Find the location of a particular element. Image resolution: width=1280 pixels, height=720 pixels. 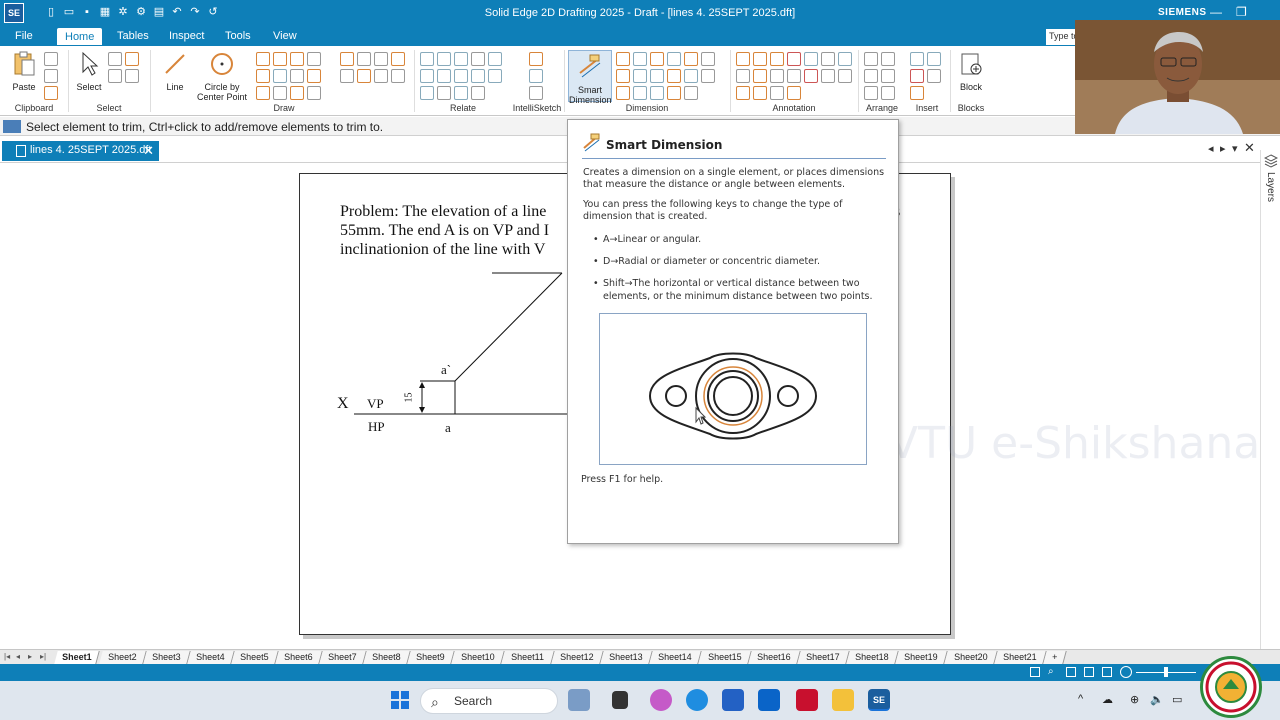

add-sheet-icon: + is located at coordinates (1055, 657).